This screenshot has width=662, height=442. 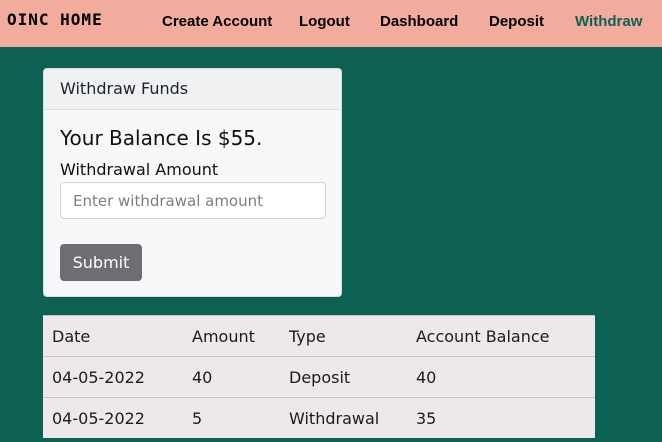 I want to click on nav-link-logout: Logout, so click(x=324, y=21).